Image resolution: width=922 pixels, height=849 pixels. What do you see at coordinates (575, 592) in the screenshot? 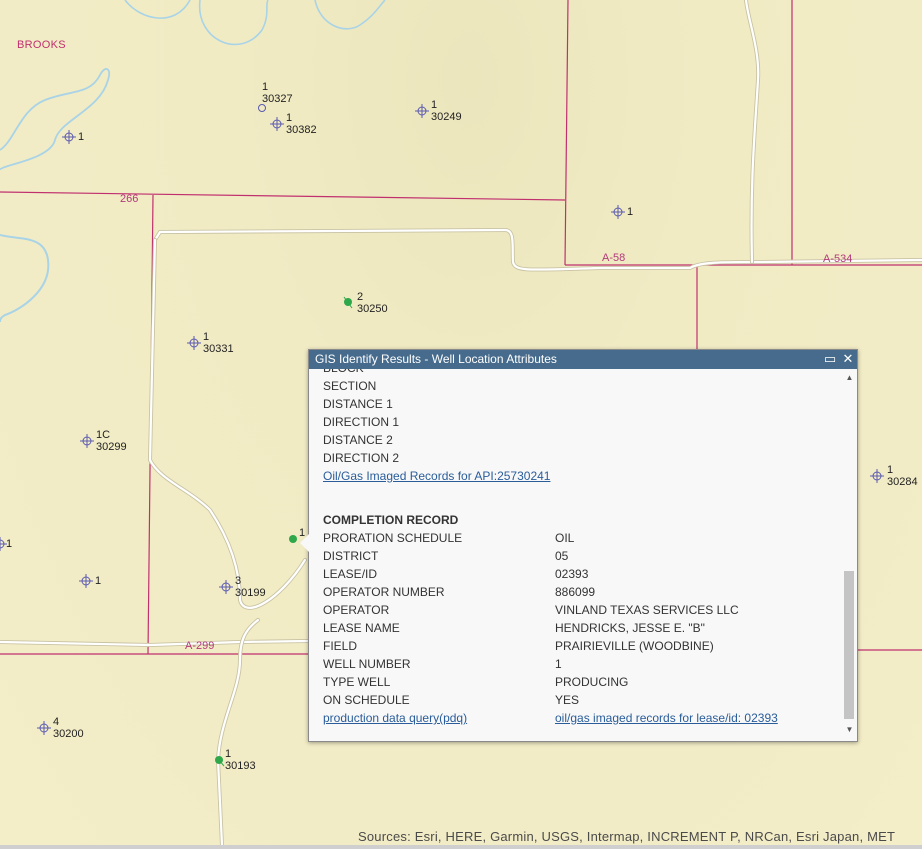
I see `row-value: 886099` at bounding box center [575, 592].